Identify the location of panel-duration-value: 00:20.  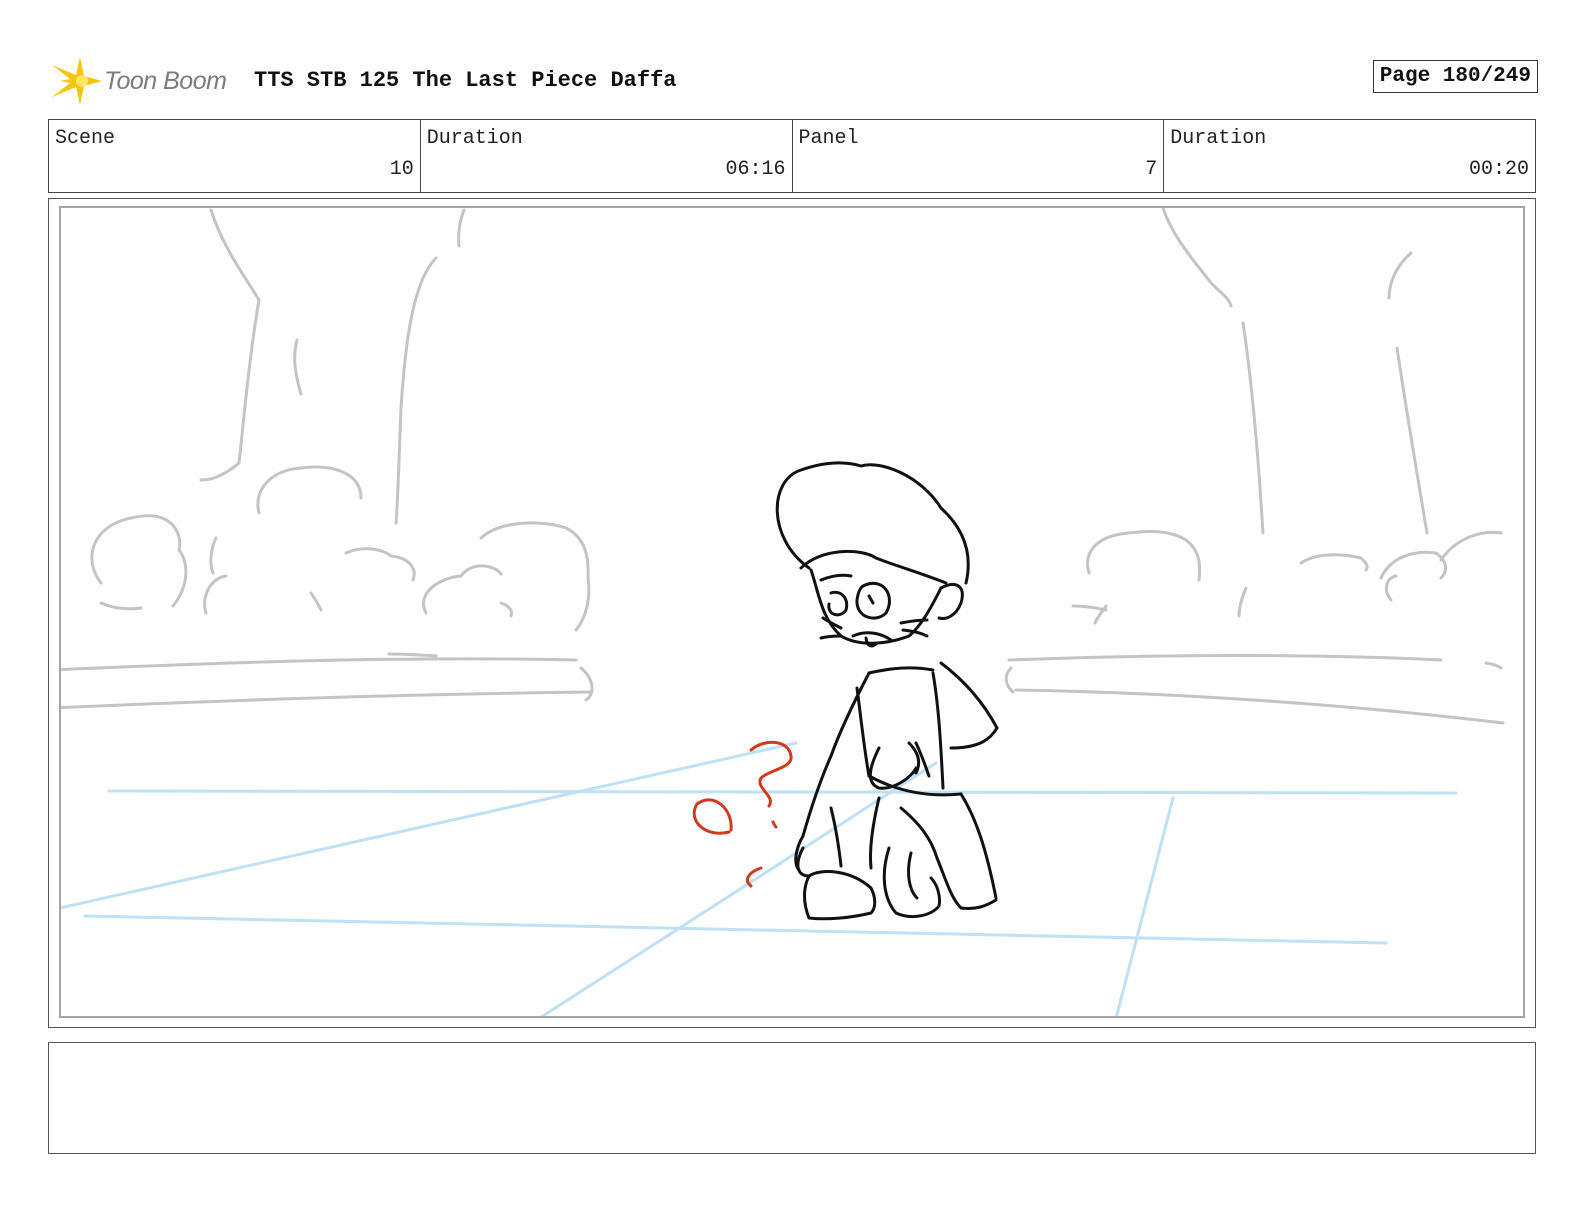
(1498, 169).